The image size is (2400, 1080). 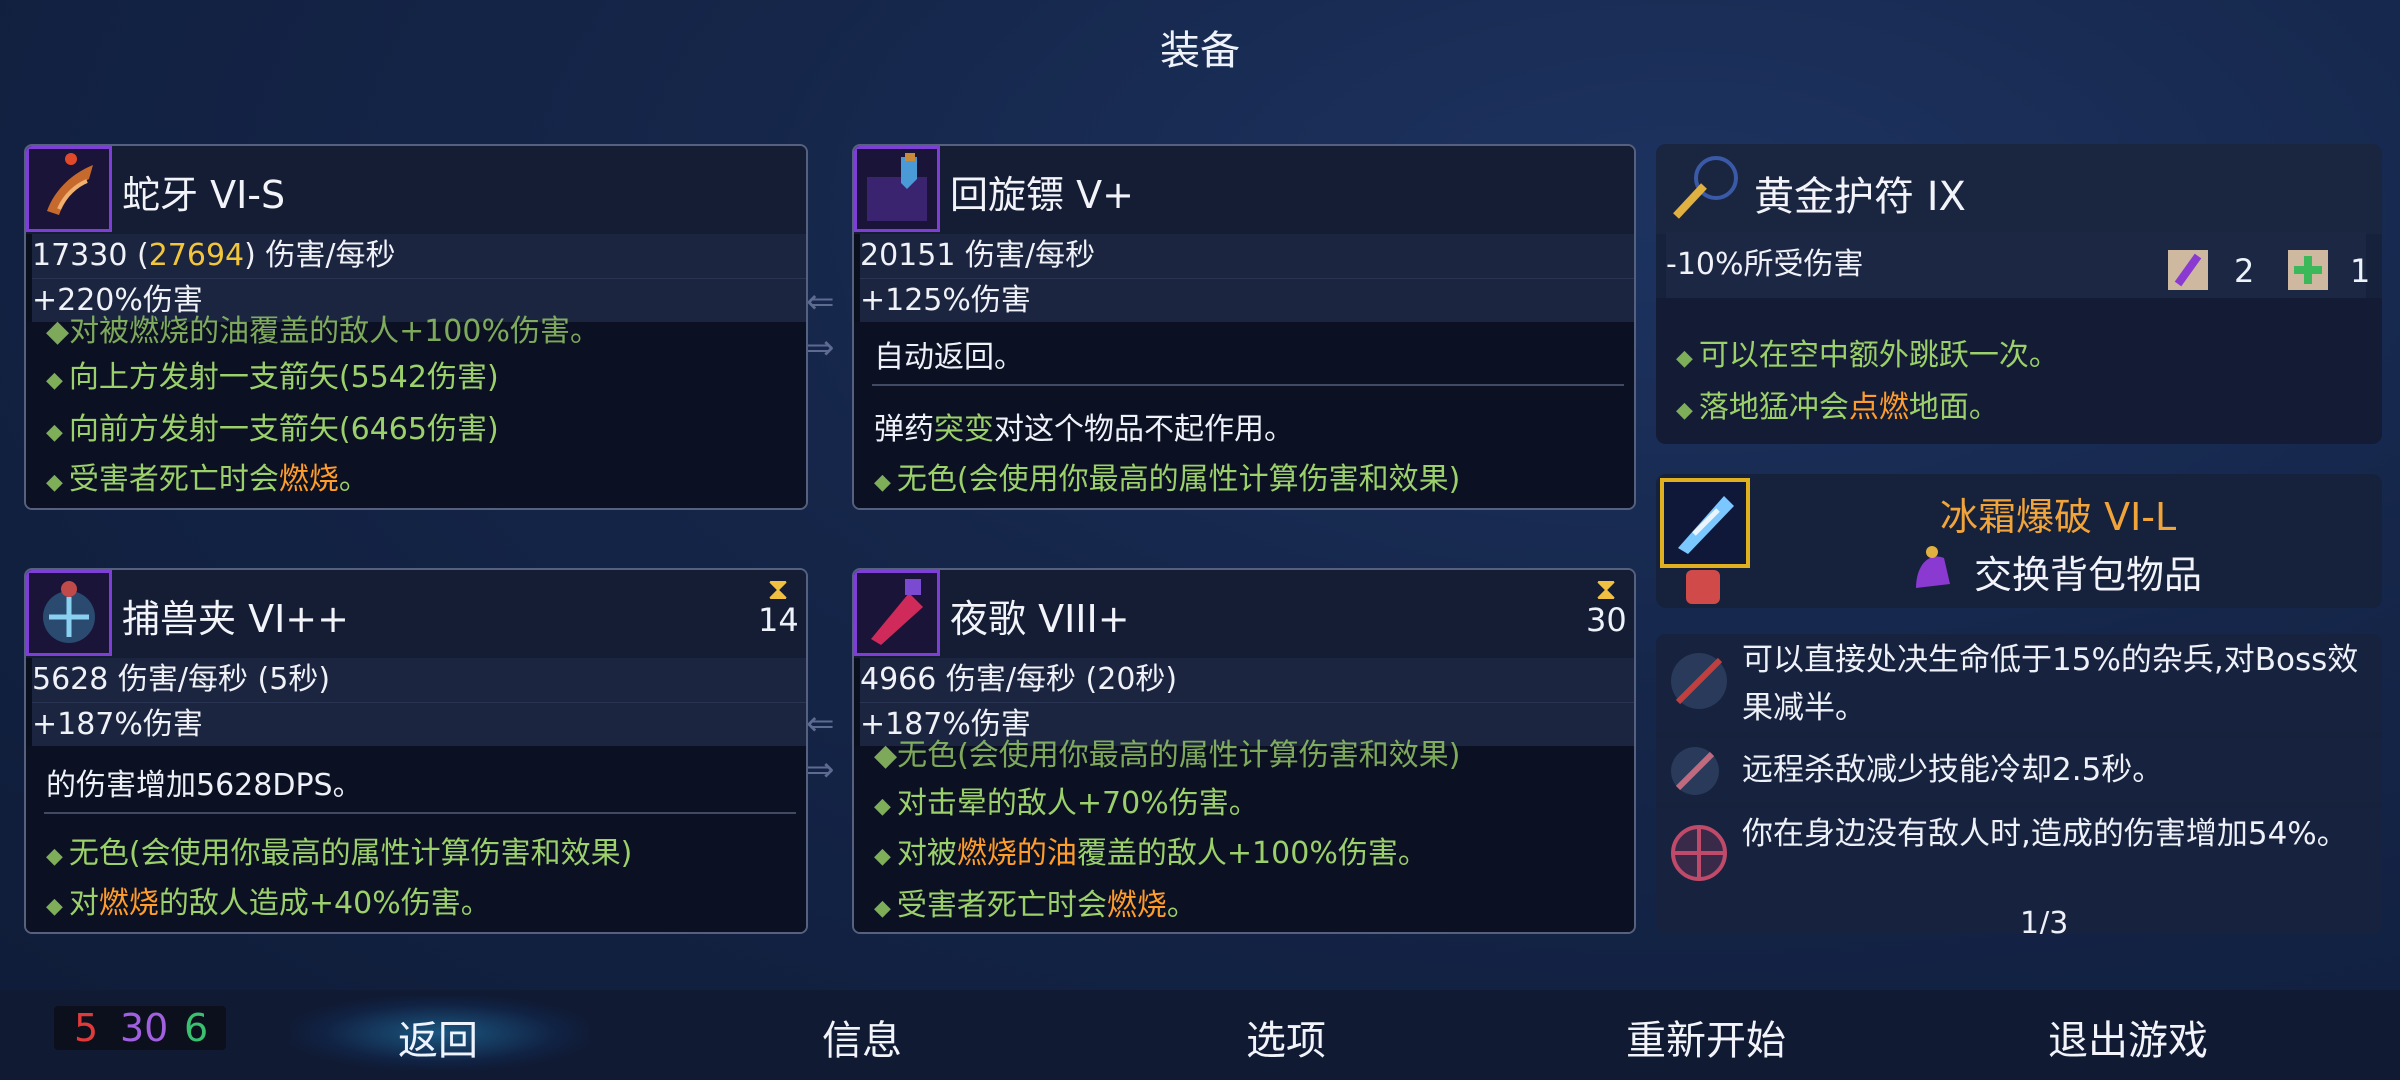 I want to click on partial-line: ◆无色(会使用你最高的属性计算伤害和效果), so click(x=1167, y=755).